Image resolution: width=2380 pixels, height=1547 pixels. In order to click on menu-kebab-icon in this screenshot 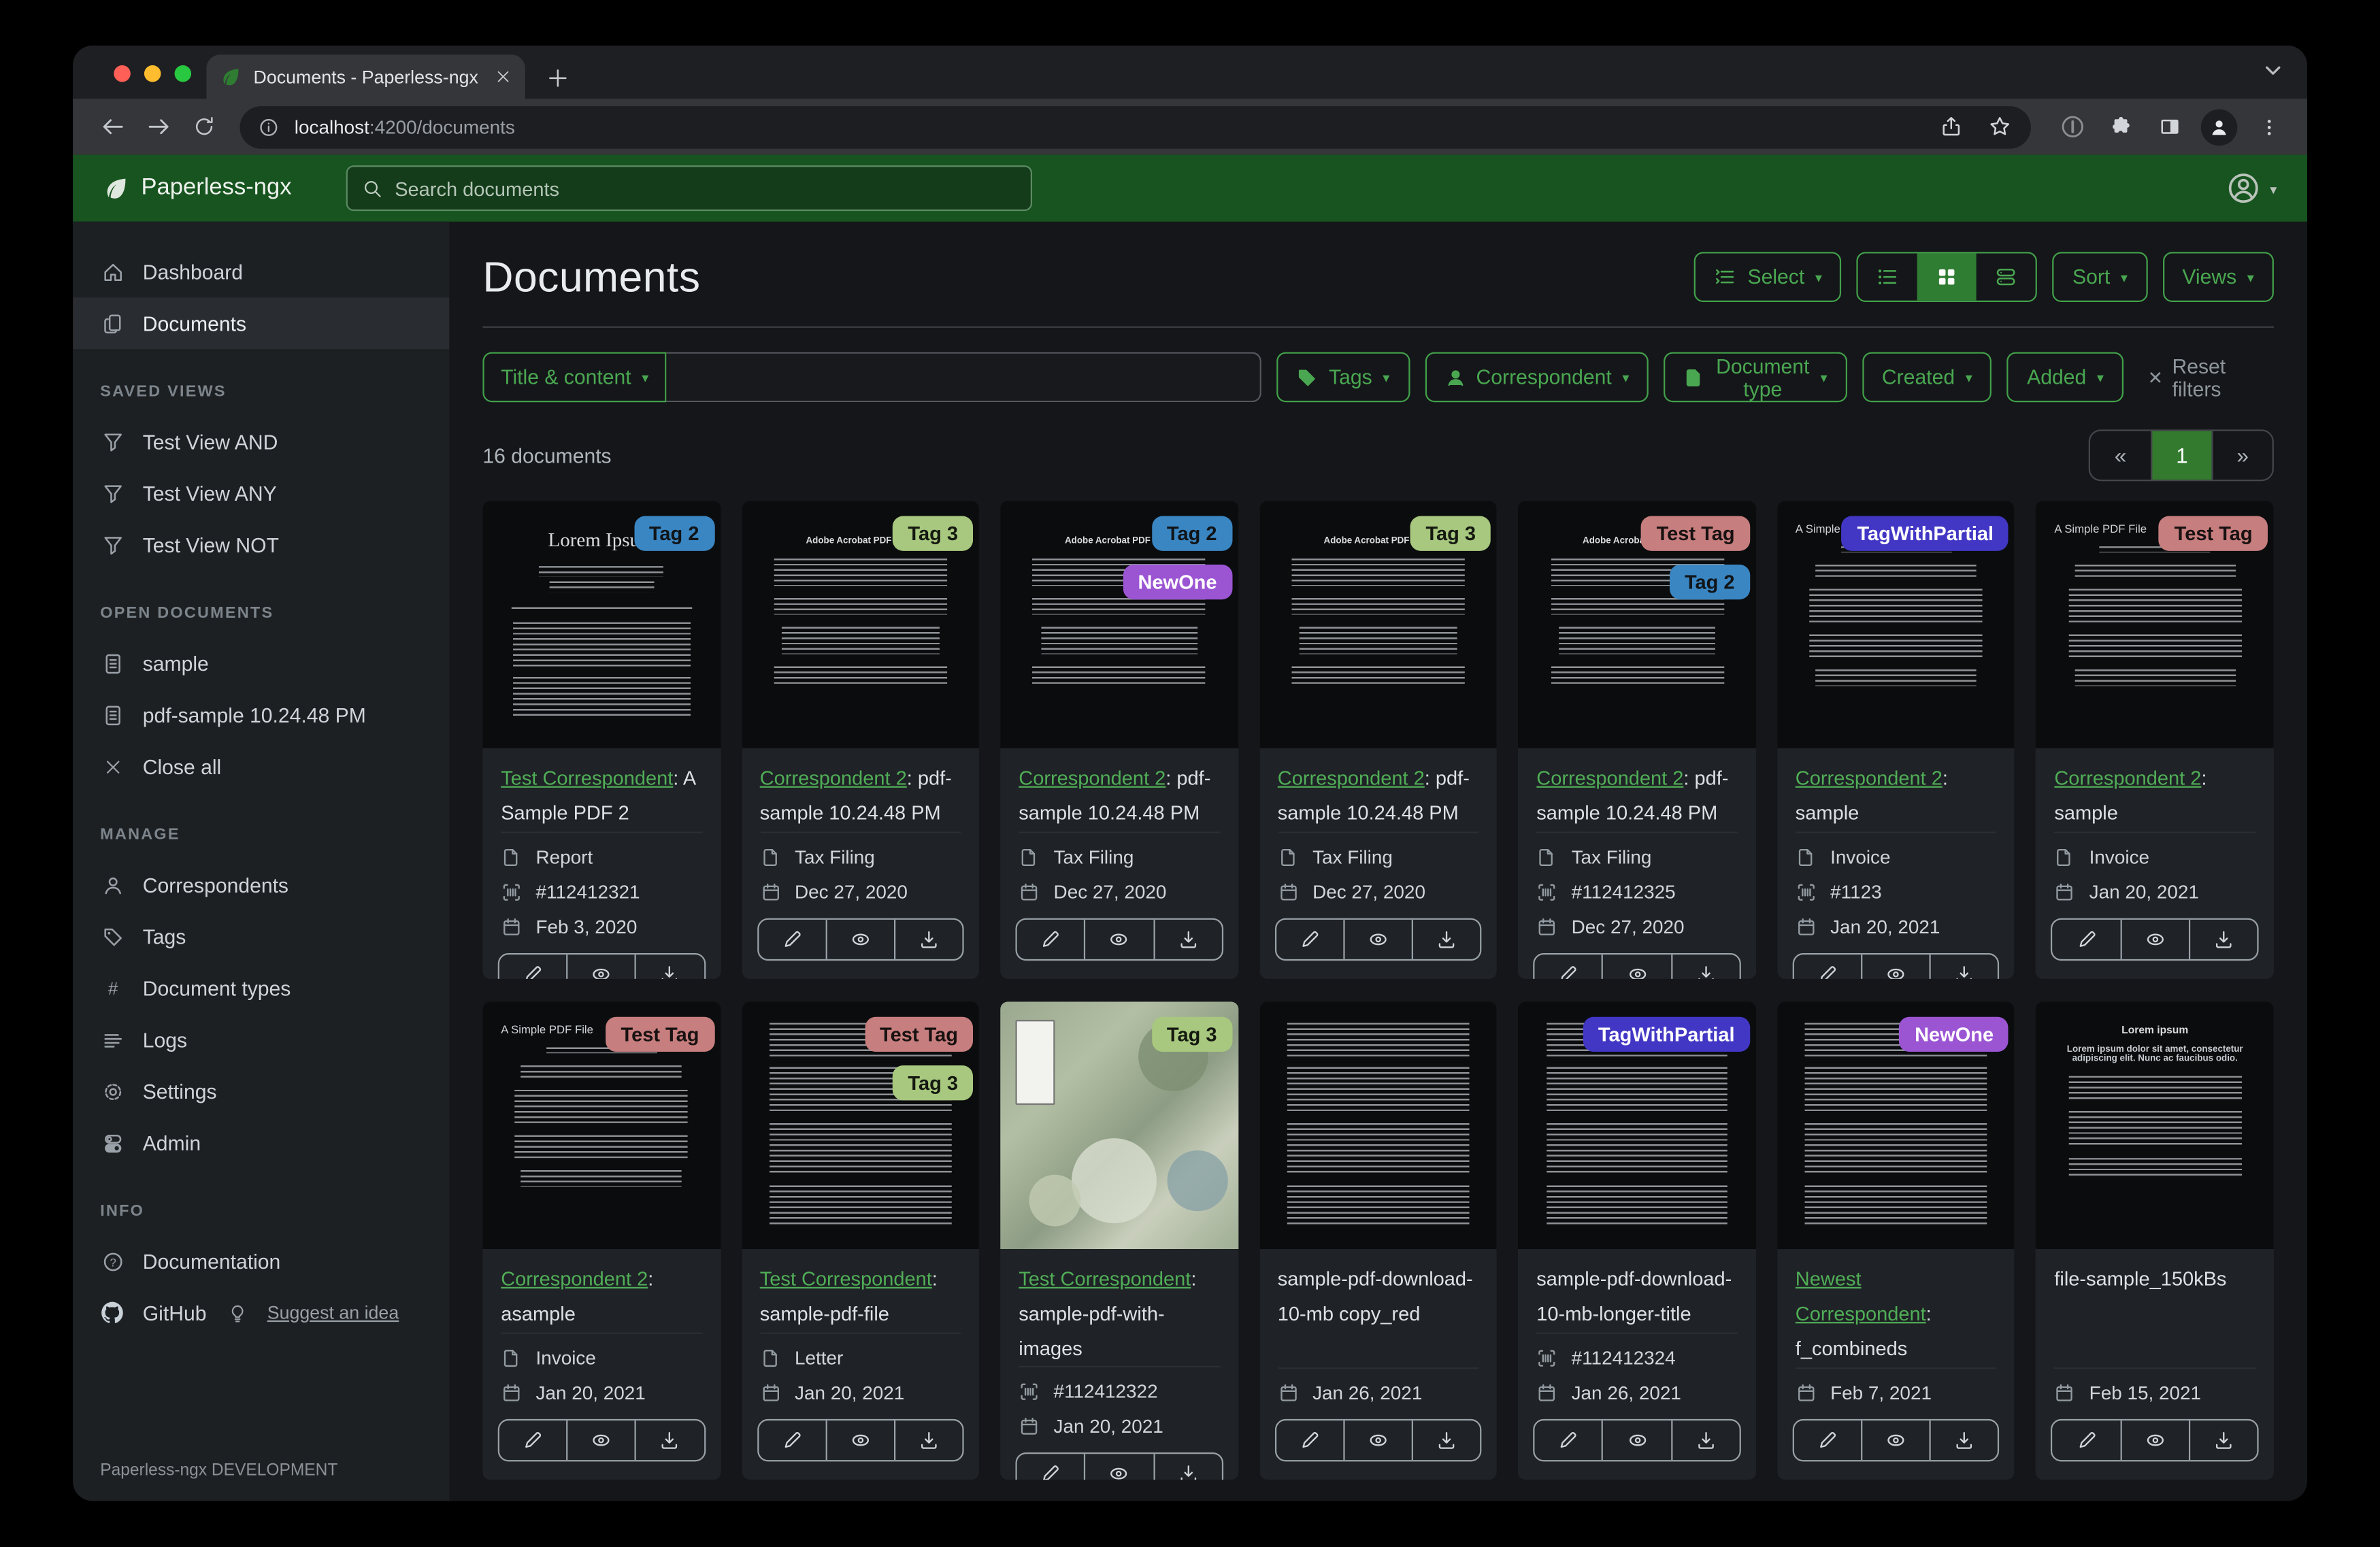, I will do `click(2270, 127)`.